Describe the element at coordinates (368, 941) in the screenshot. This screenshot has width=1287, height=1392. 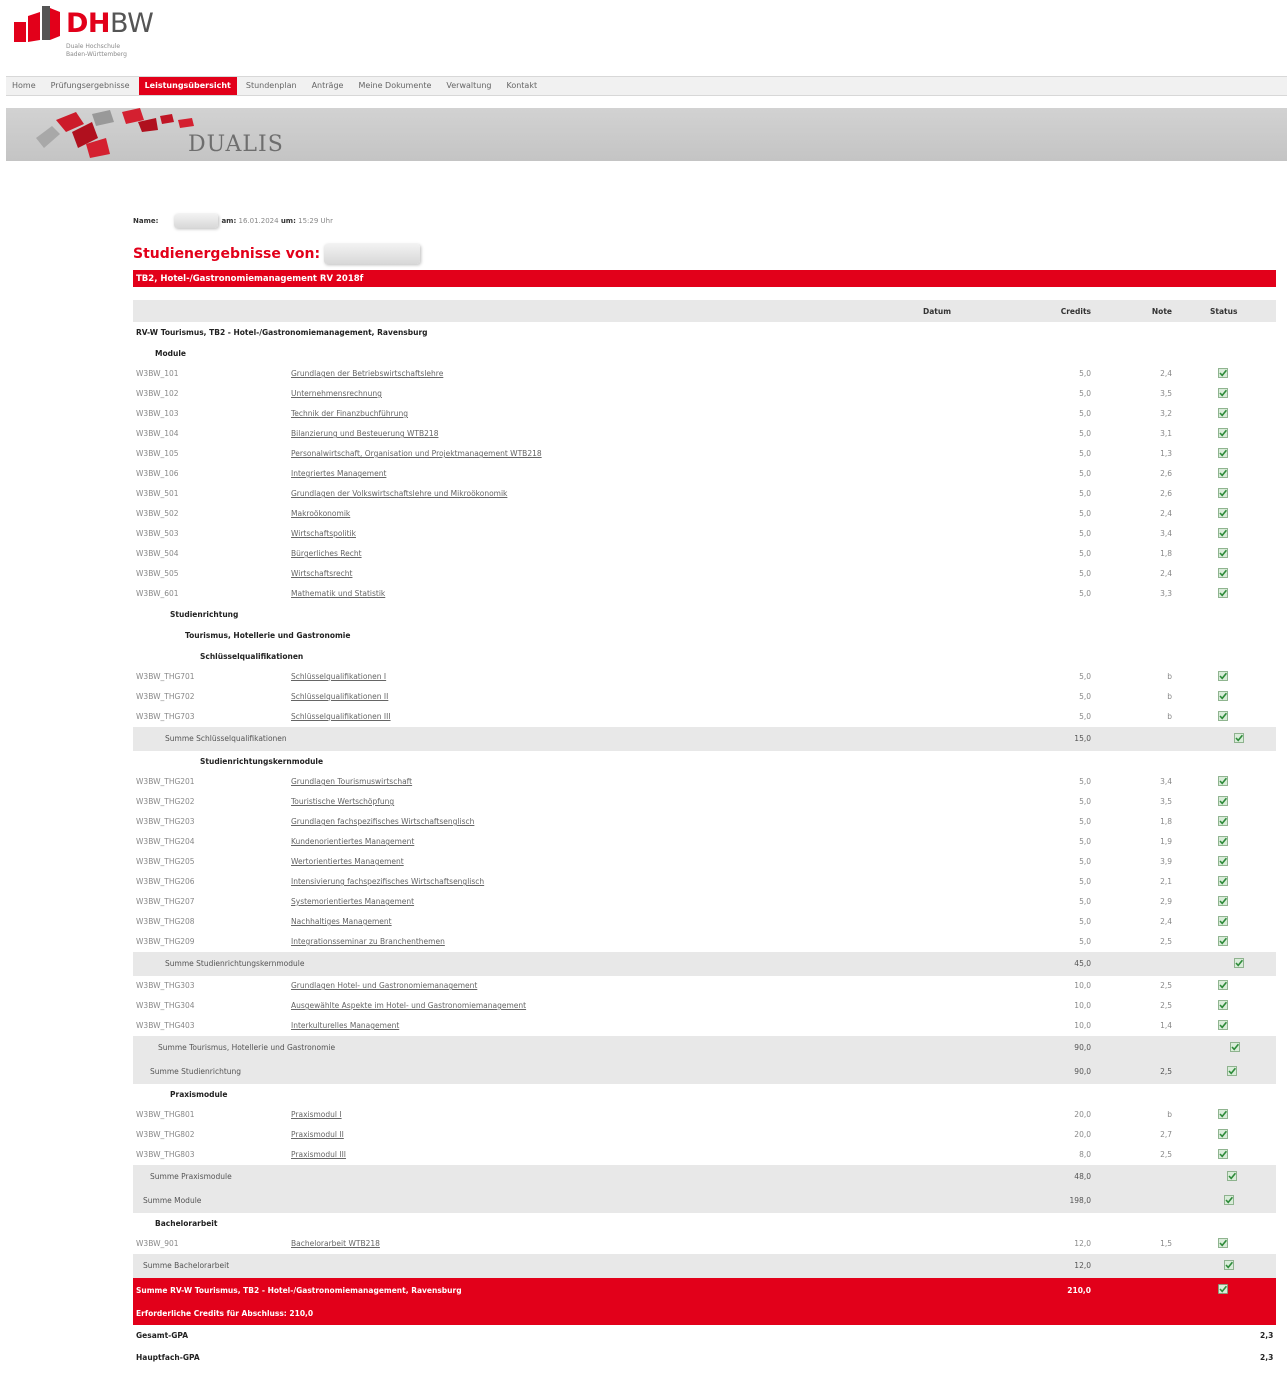
I see `module-name-link: Integrationsseminar zu Branchenthemen` at that location.